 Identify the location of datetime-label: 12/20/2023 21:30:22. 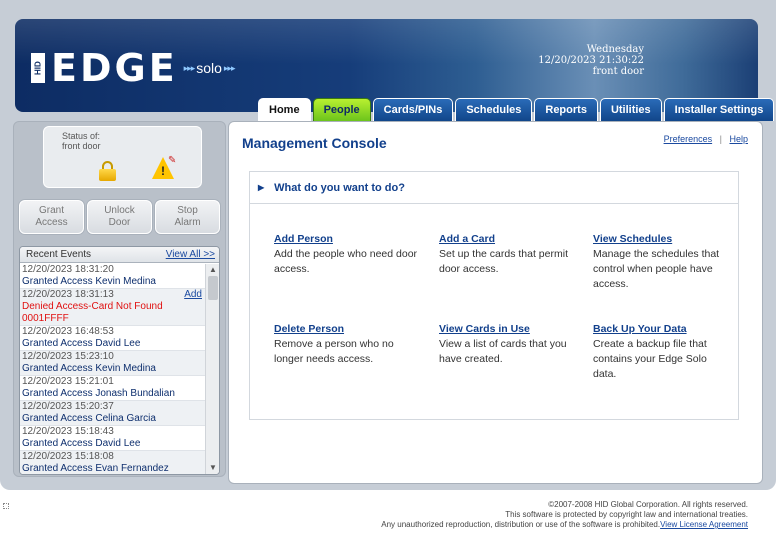
(591, 60).